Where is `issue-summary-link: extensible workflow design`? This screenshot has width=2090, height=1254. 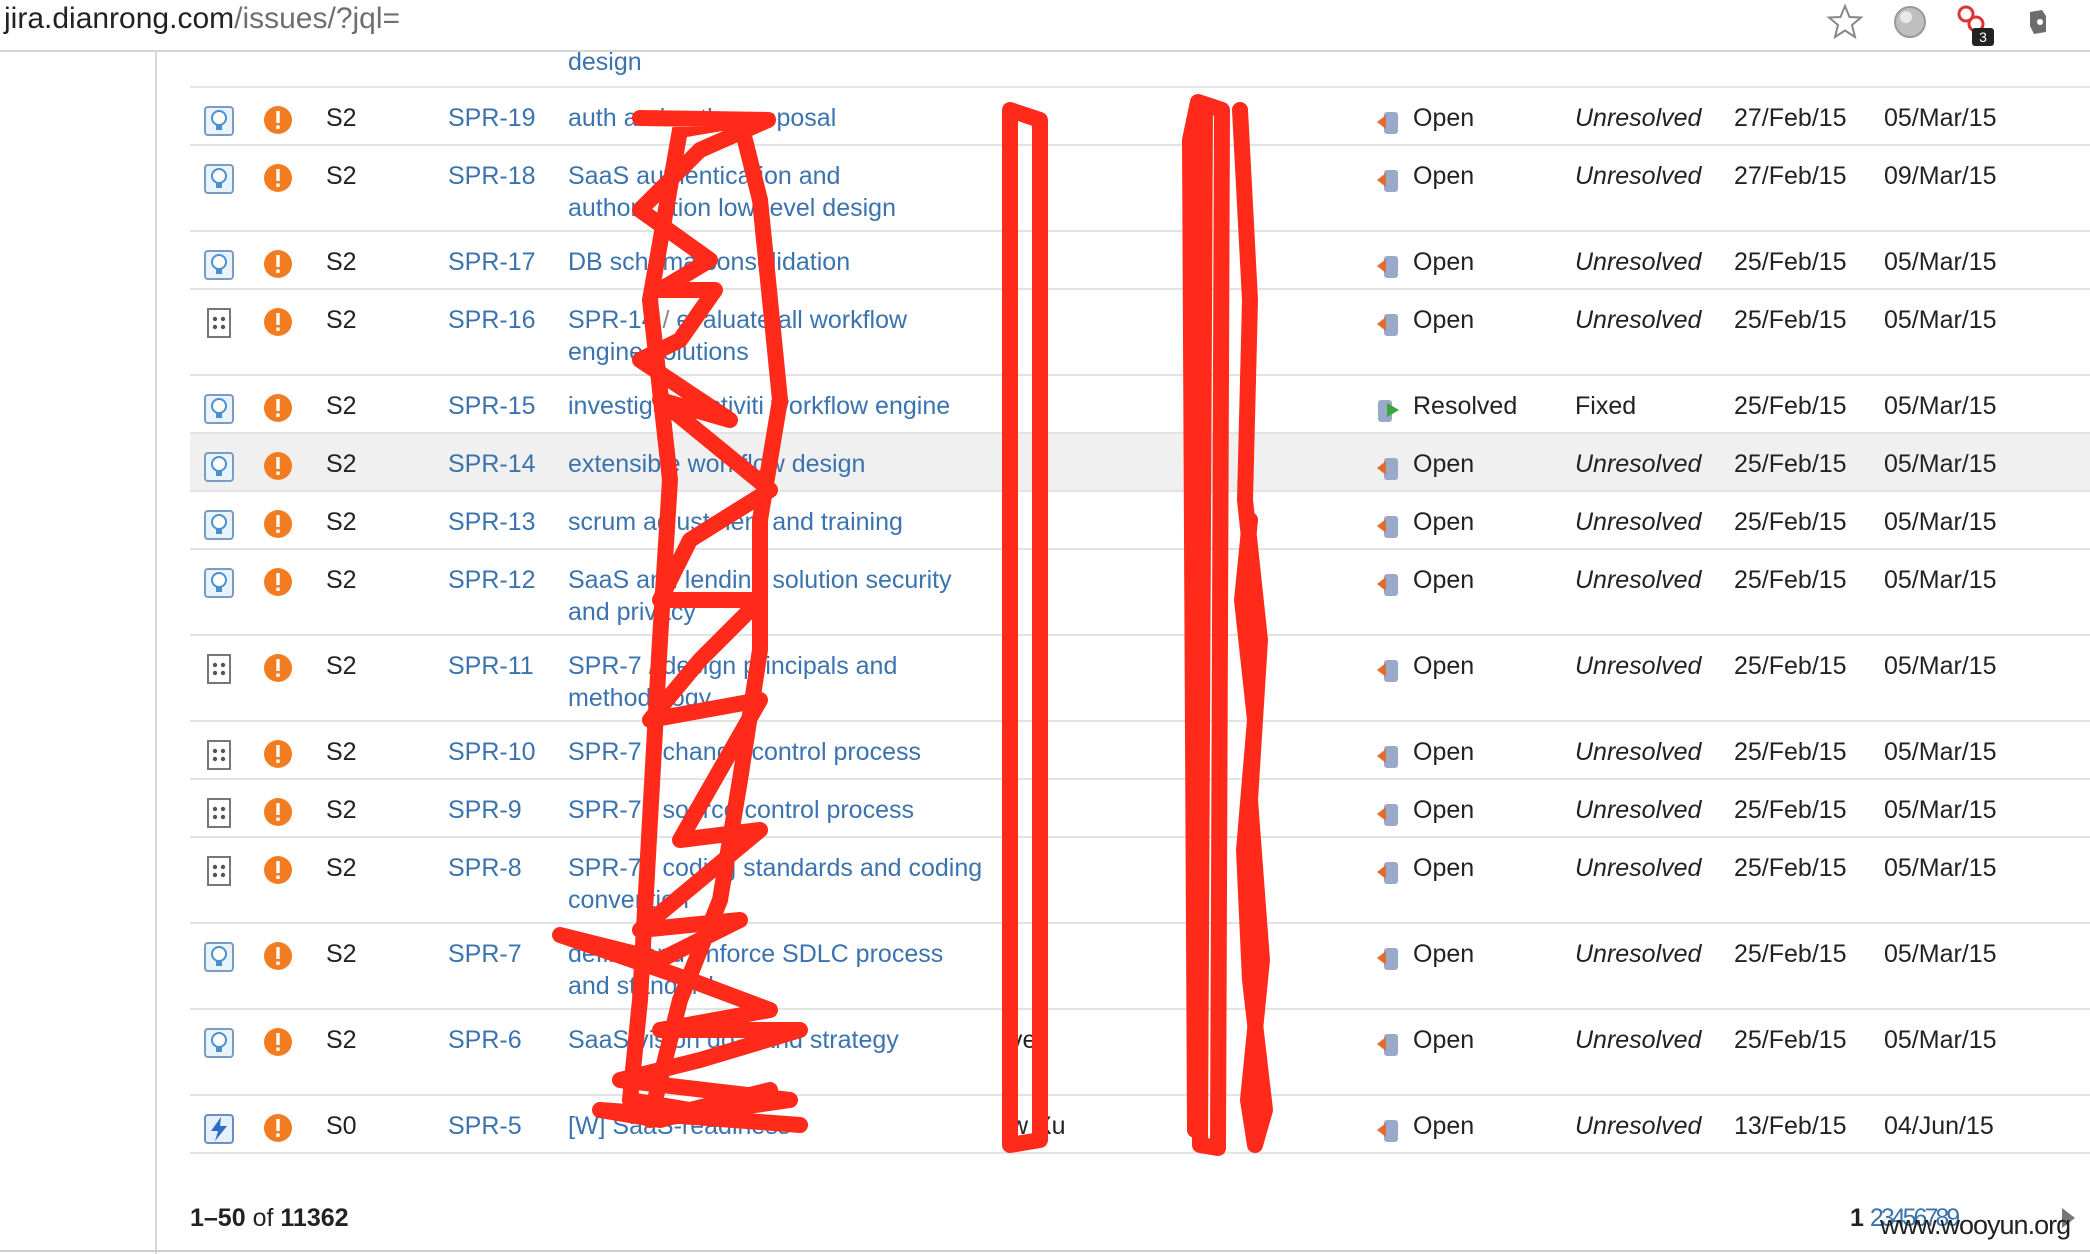
issue-summary-link: extensible workflow design is located at coordinates (778, 464).